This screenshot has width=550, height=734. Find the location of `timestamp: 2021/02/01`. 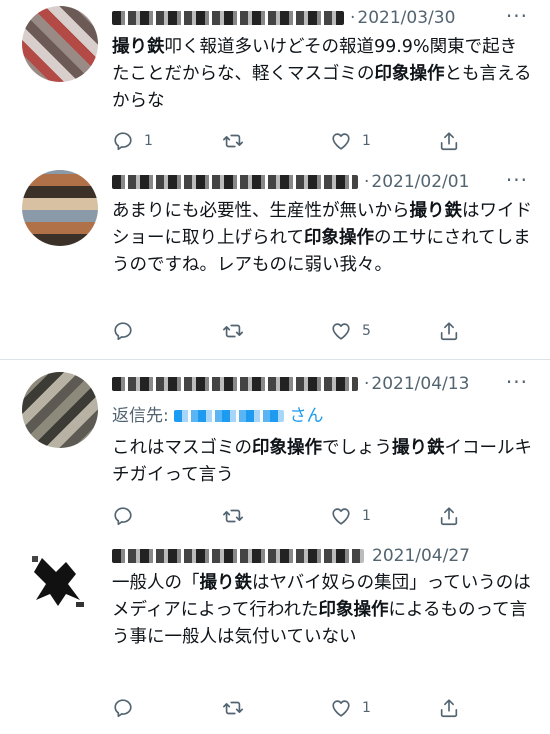

timestamp: 2021/02/01 is located at coordinates (420, 182).